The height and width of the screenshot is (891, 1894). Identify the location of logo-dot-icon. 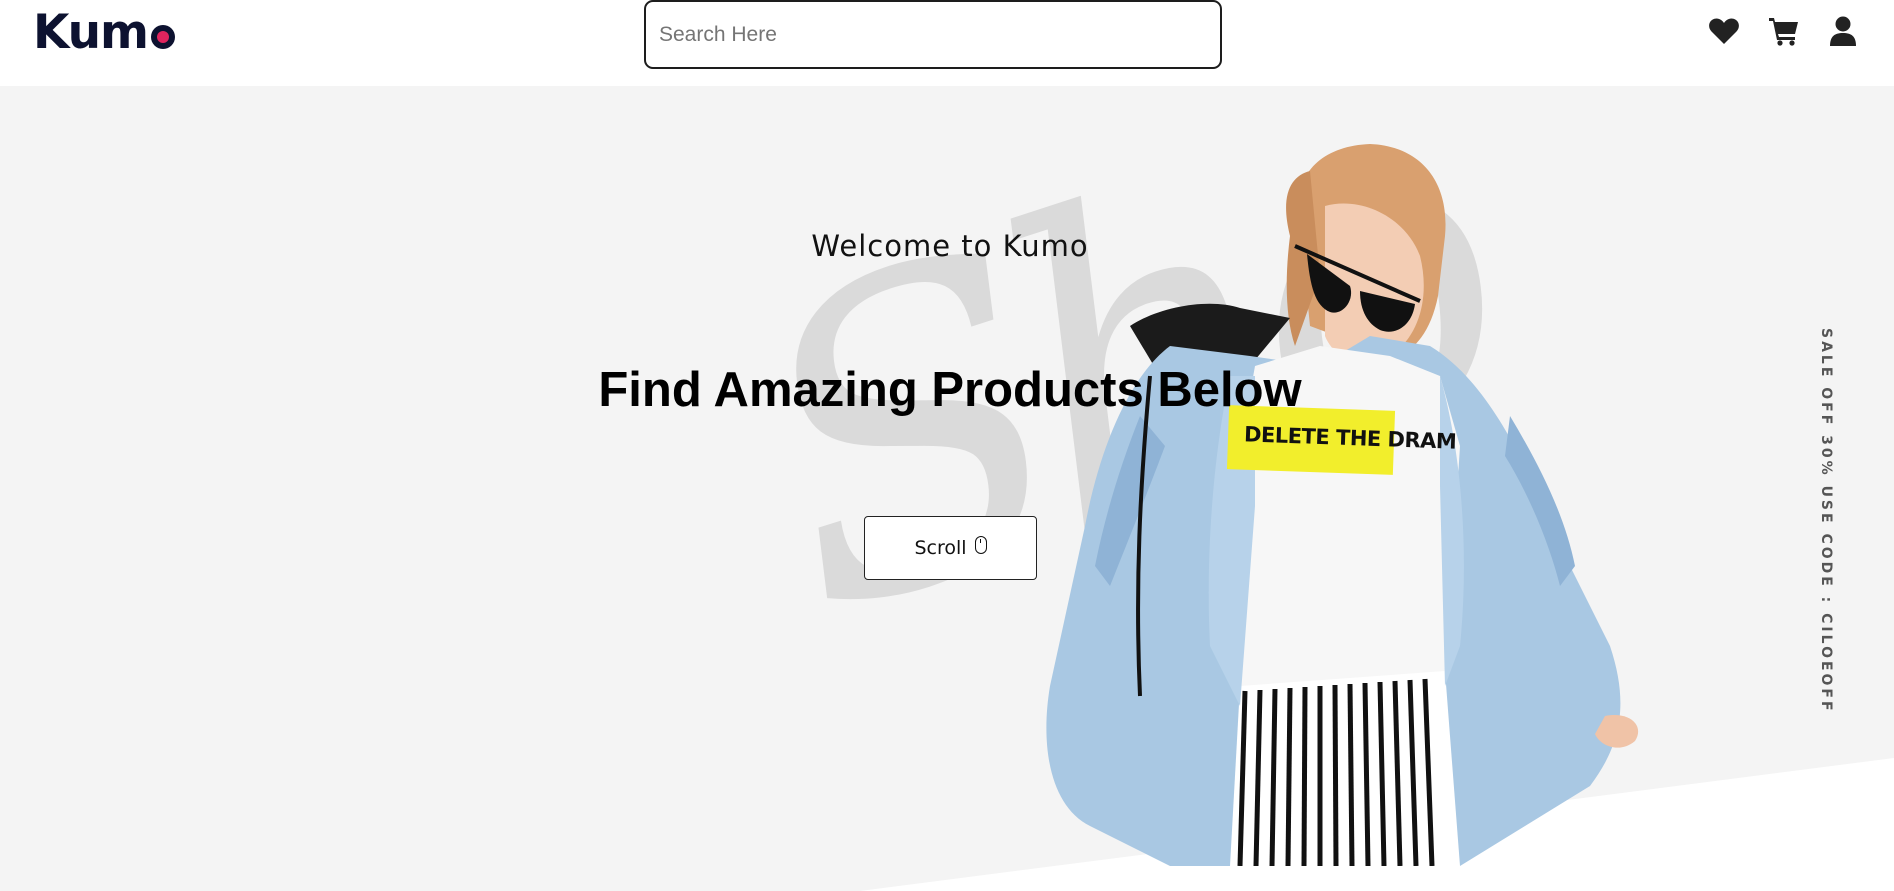
(163, 37).